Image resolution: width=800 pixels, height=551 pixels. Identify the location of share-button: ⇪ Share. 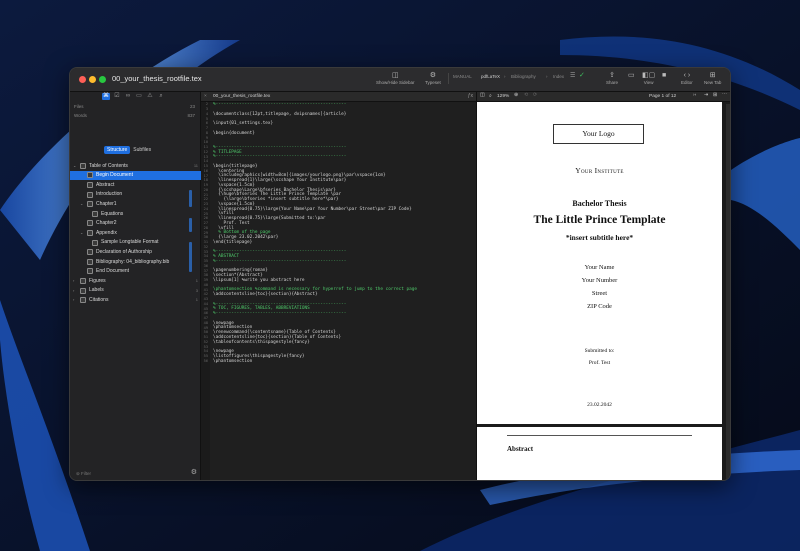
(612, 78).